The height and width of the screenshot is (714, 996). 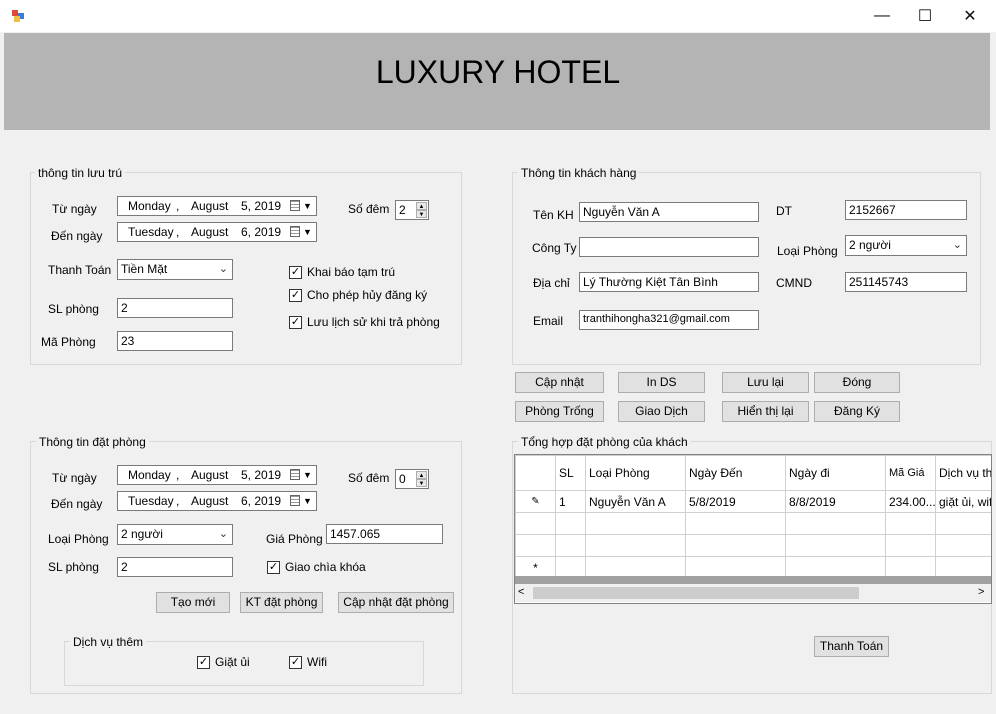 I want to click on checkbox-allow-cancel: ✓ Cho phép hủy đăng ký, so click(x=358, y=295).